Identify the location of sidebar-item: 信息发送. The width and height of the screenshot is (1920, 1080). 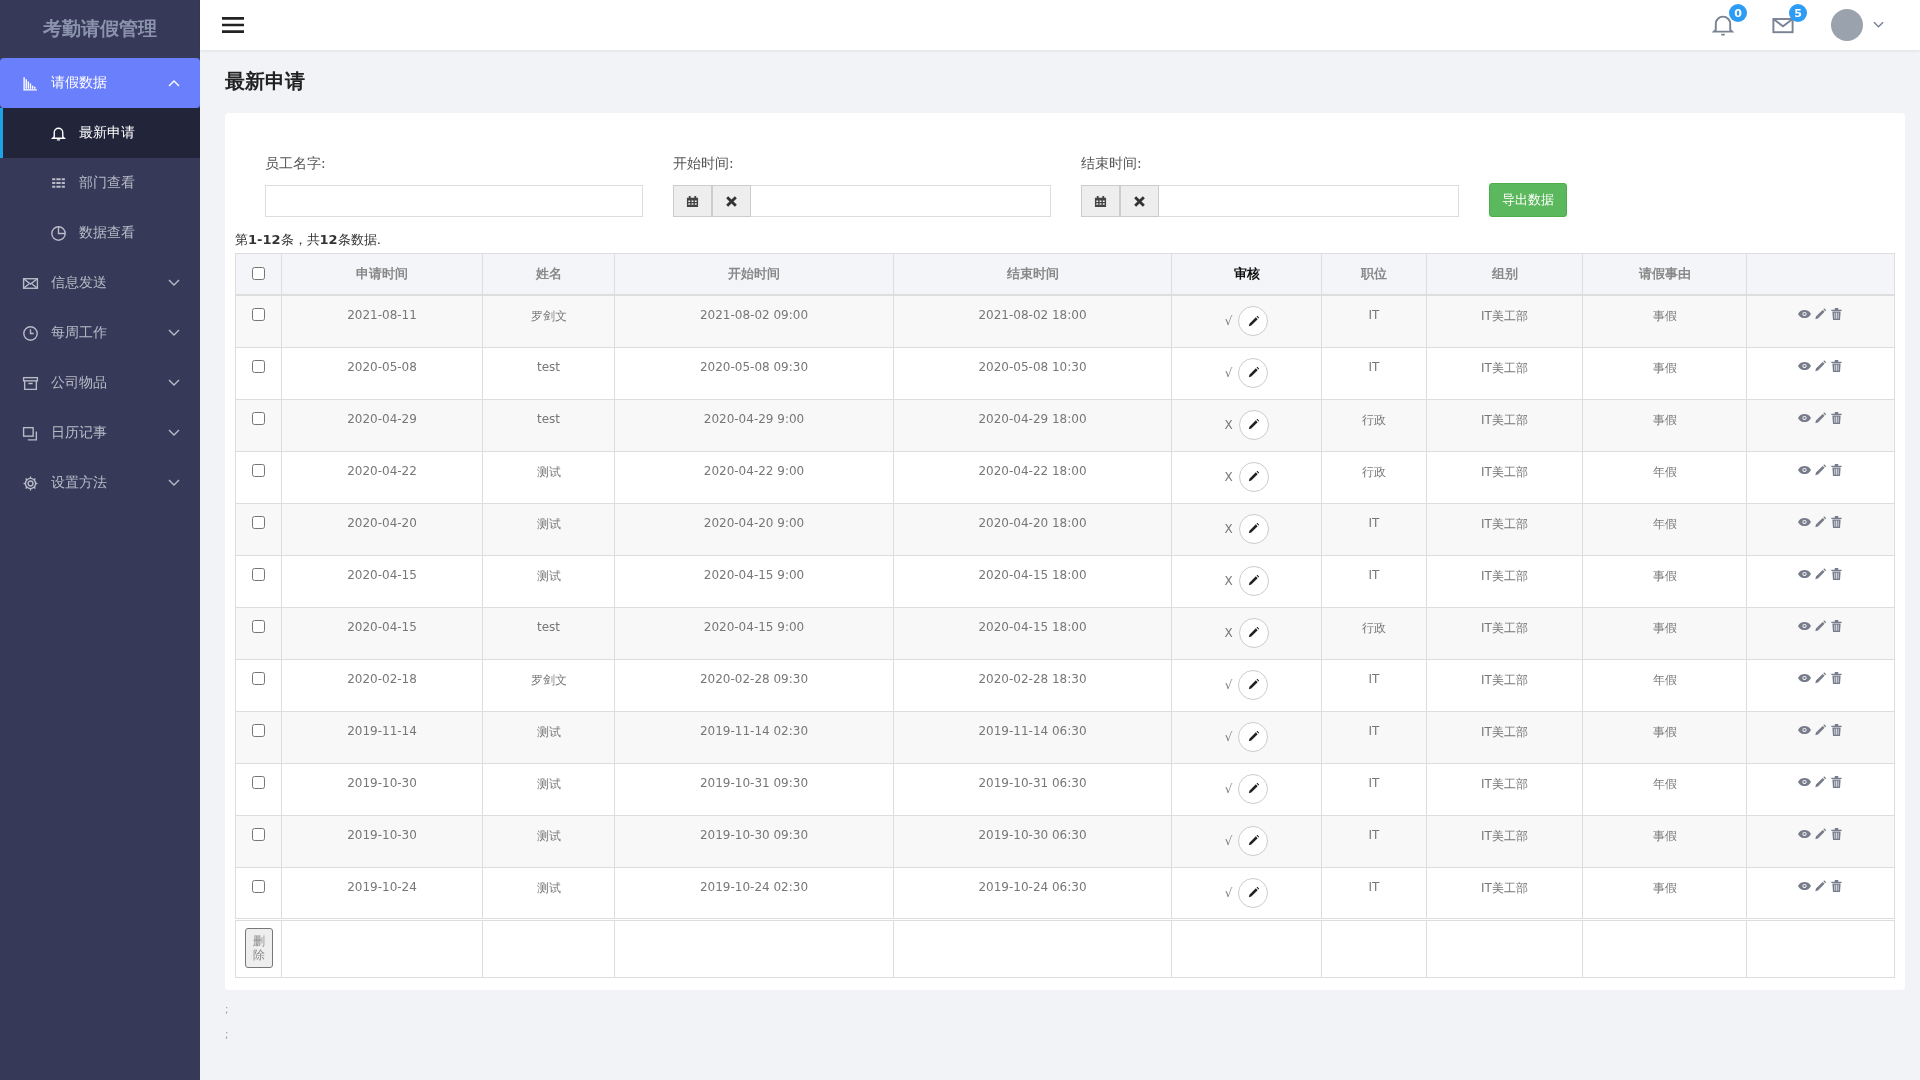
(100, 283).